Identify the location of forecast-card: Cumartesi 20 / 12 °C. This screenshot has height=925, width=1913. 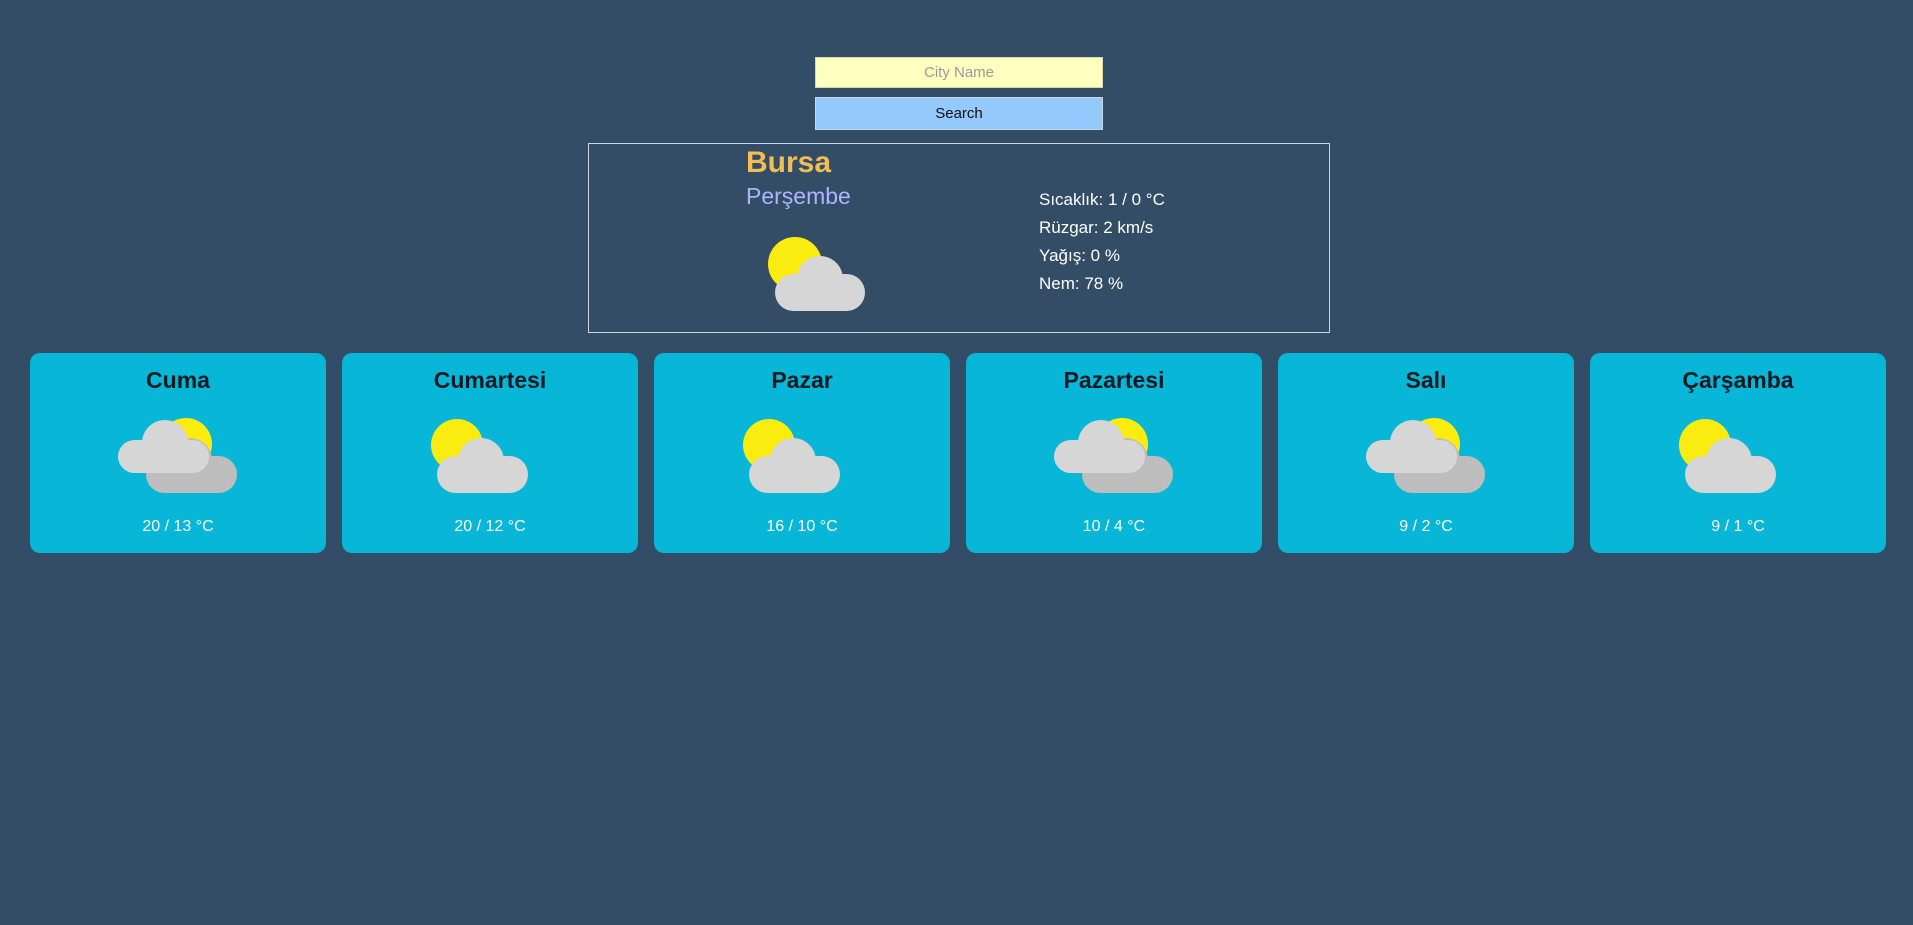
(490, 453).